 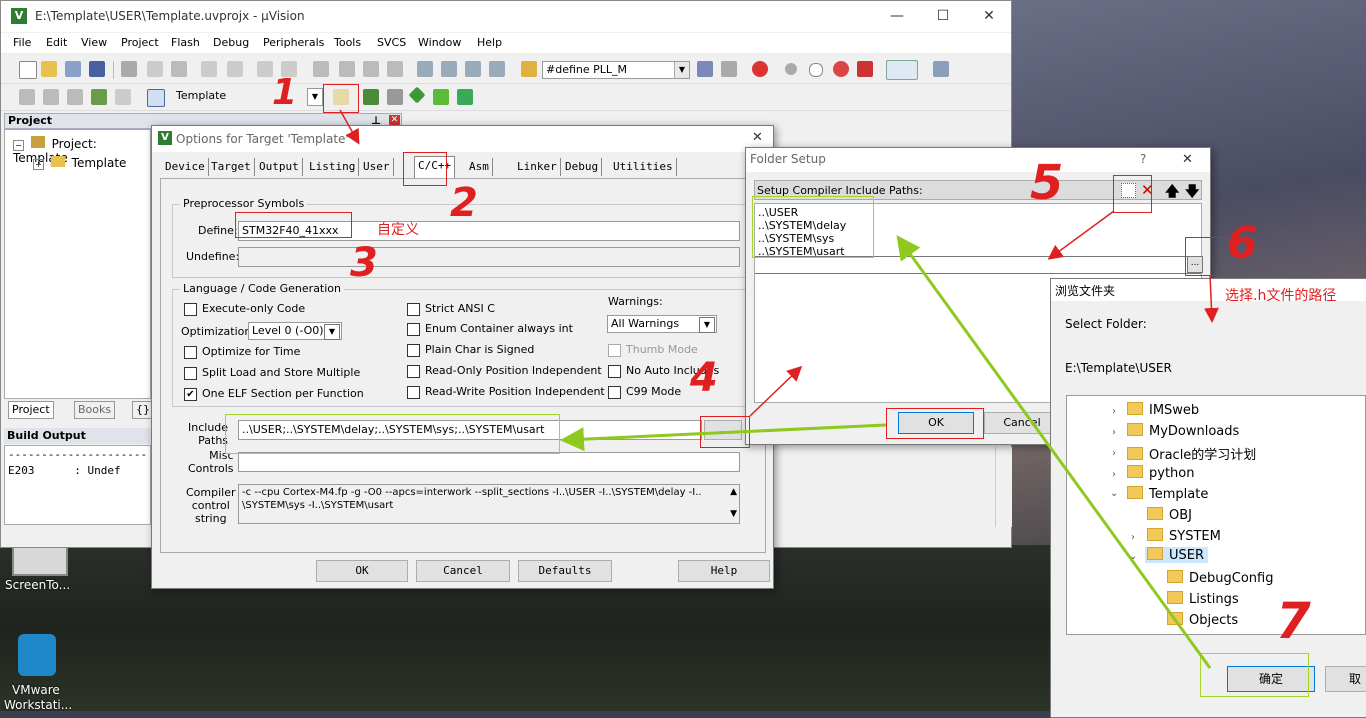 What do you see at coordinates (1081, 235) in the screenshot?
I see `arrow-to-new-entry` at bounding box center [1081, 235].